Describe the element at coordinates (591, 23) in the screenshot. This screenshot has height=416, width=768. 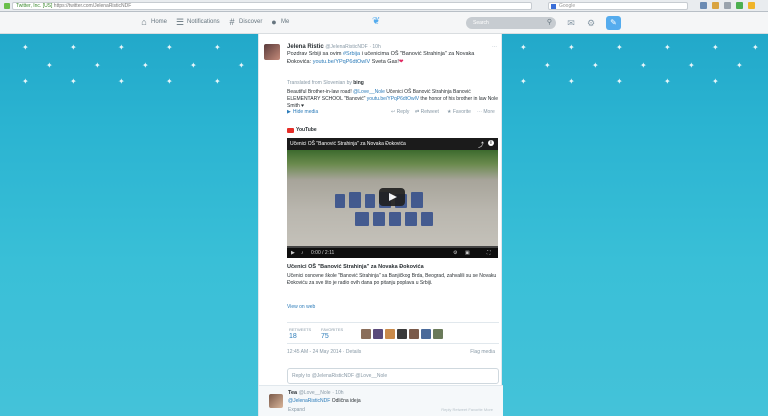
I see `gear-icon: ⚙` at that location.